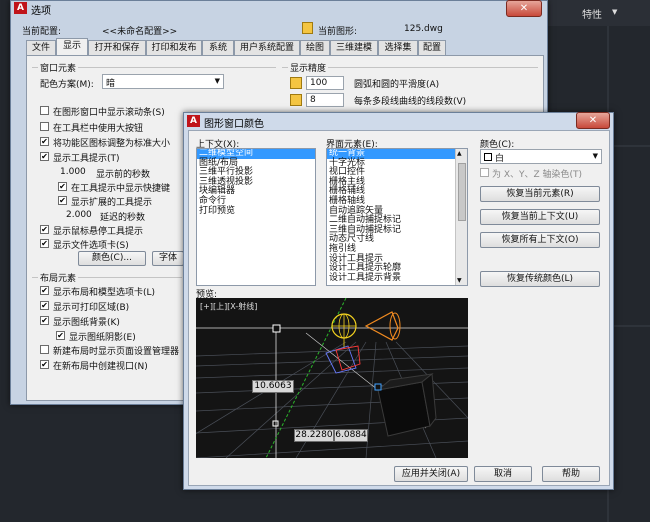  I want to click on color-value: 白, so click(500, 159).